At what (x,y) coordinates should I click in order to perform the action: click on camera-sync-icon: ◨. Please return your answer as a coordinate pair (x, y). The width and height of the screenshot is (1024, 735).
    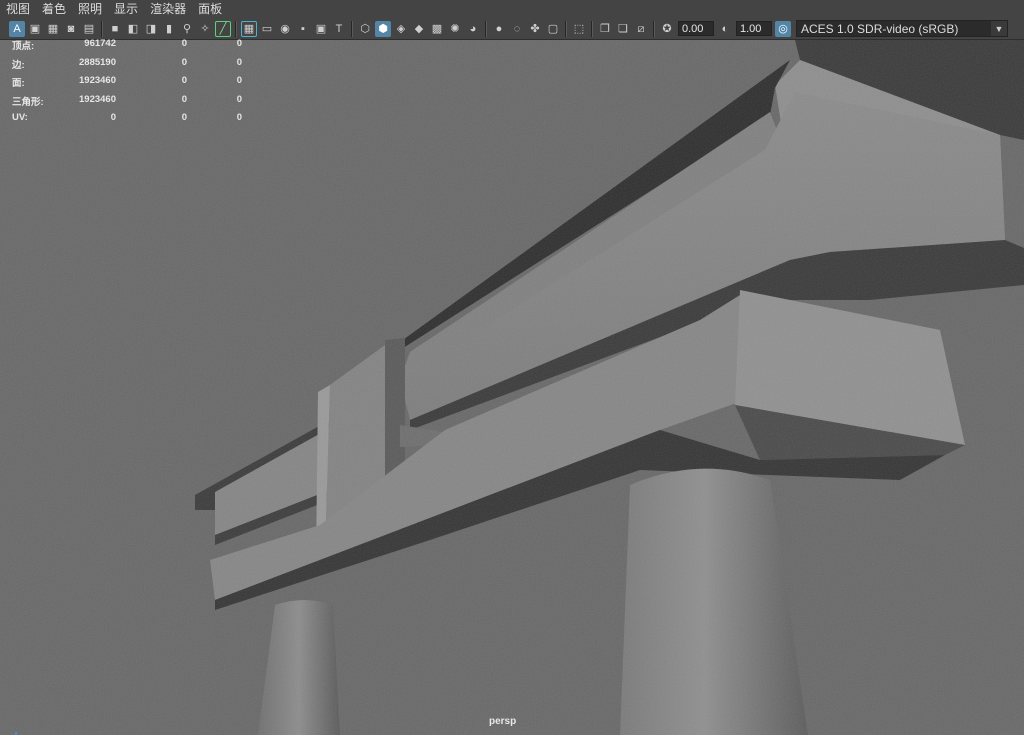
    Looking at the image, I should click on (151, 29).